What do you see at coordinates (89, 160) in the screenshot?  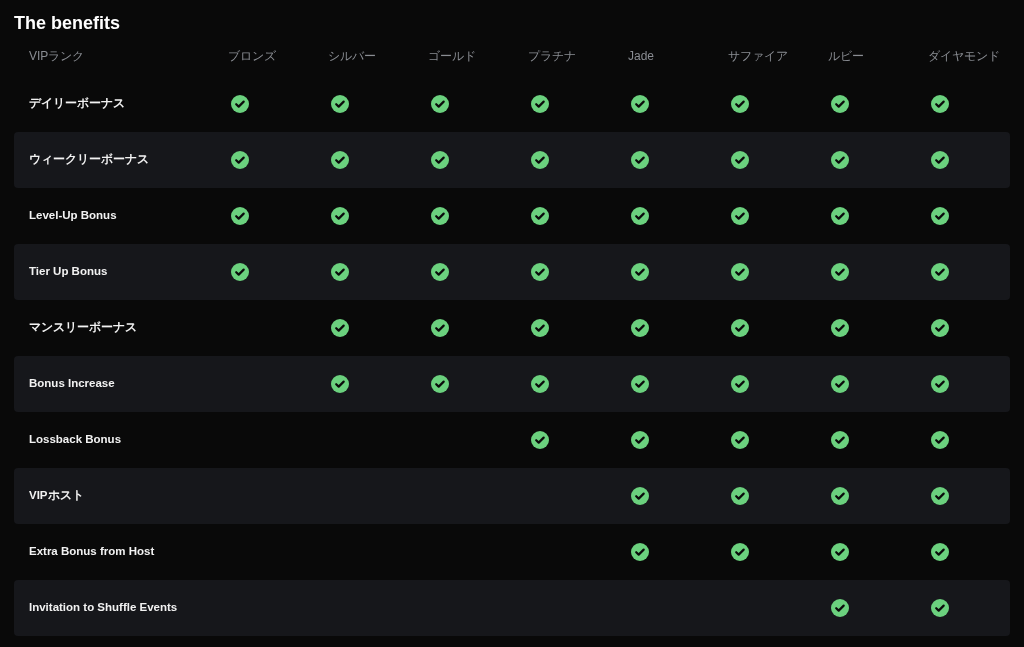 I see `benefit-label: ウィークリーボーナス` at bounding box center [89, 160].